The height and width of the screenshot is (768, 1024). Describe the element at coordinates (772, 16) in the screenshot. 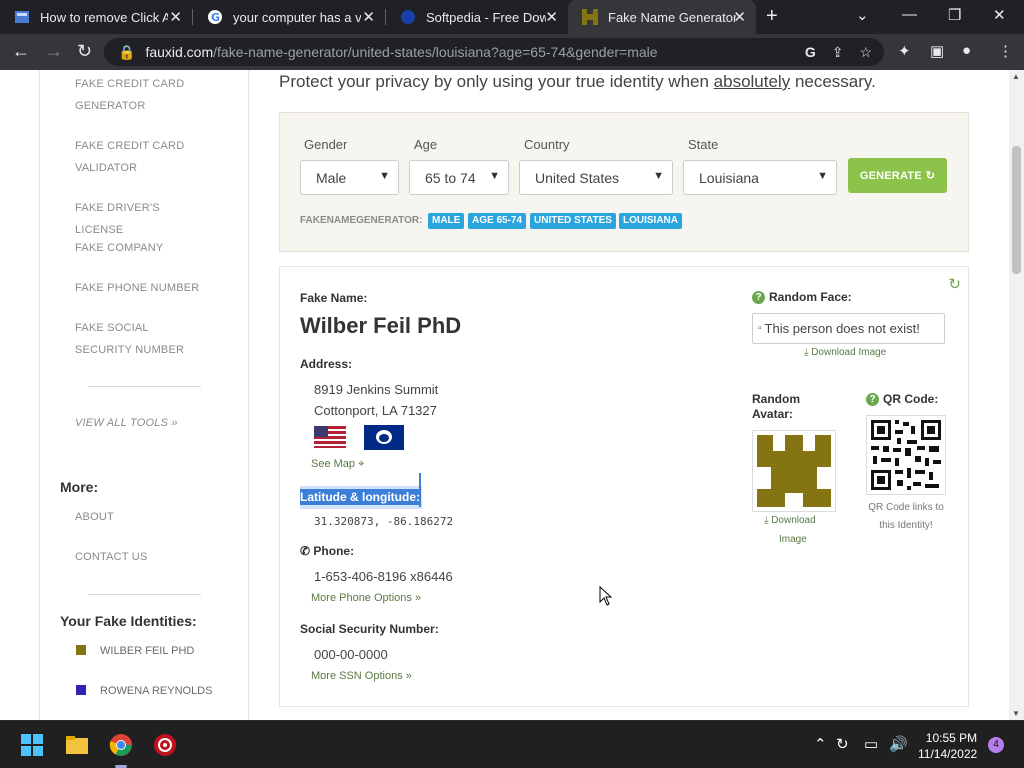

I see `new-tab-icon: +` at that location.